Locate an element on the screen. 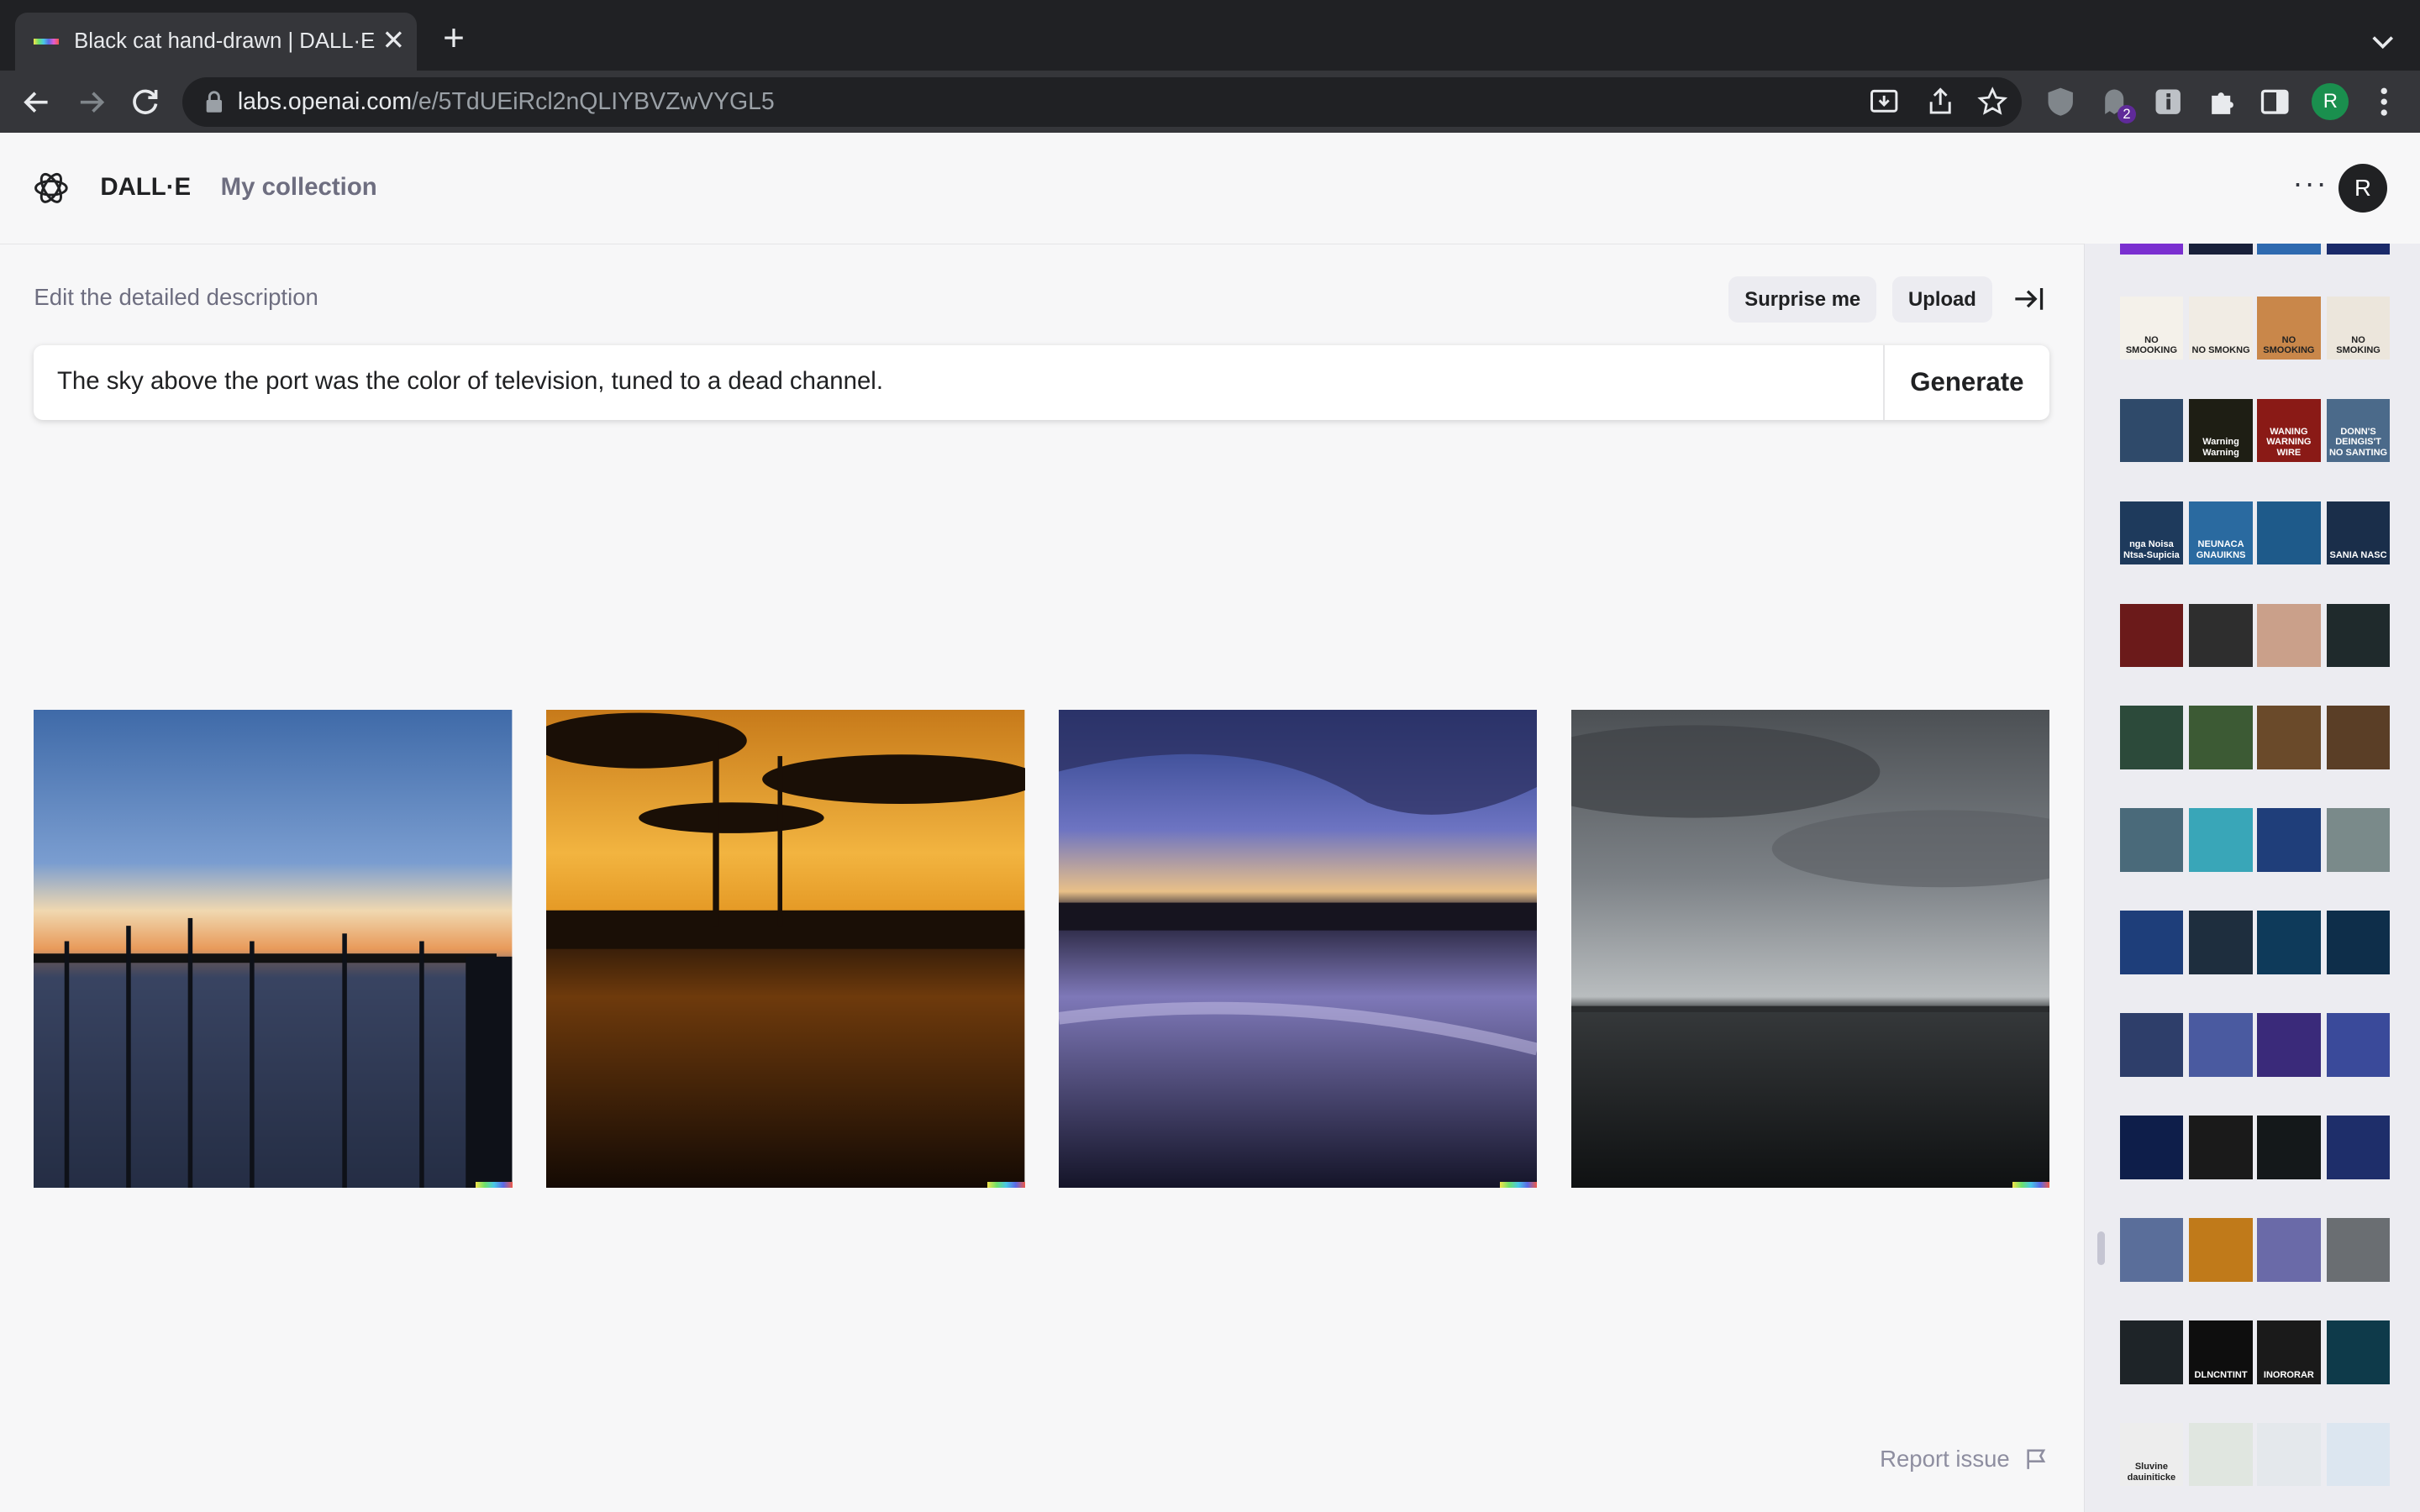  history-thumbnail: nga Noisa Ntsa-Supicia is located at coordinates (2151, 532).